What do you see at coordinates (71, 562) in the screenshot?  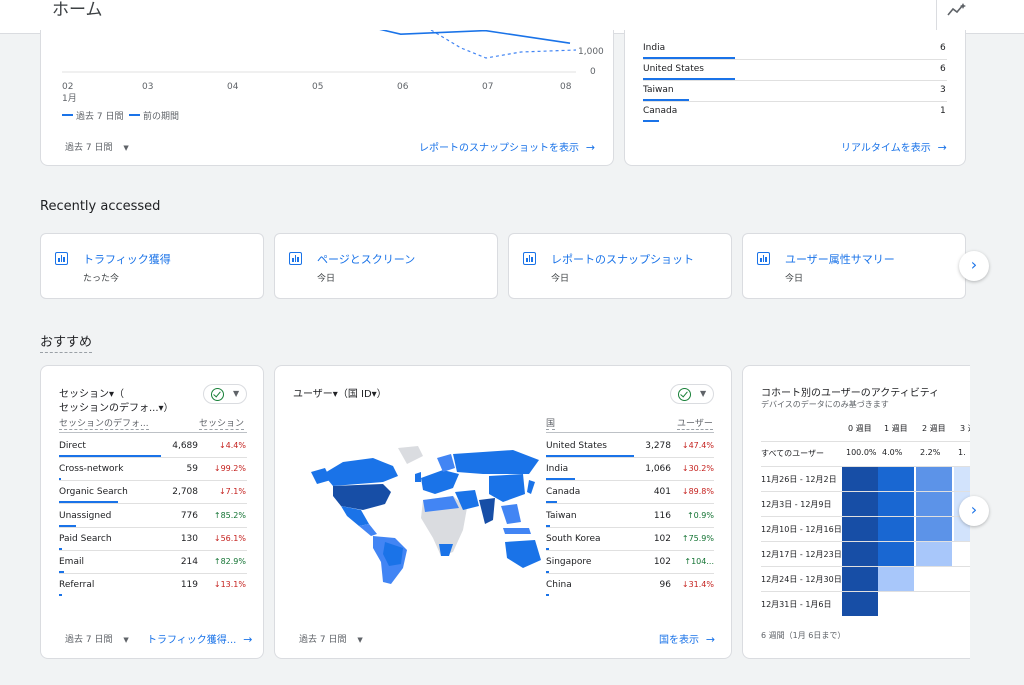 I see `row-dimension: Email` at bounding box center [71, 562].